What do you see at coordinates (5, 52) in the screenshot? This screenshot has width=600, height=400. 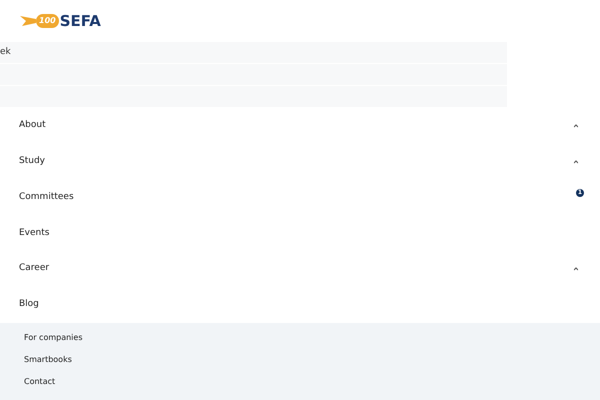 I see `row-text: ek` at bounding box center [5, 52].